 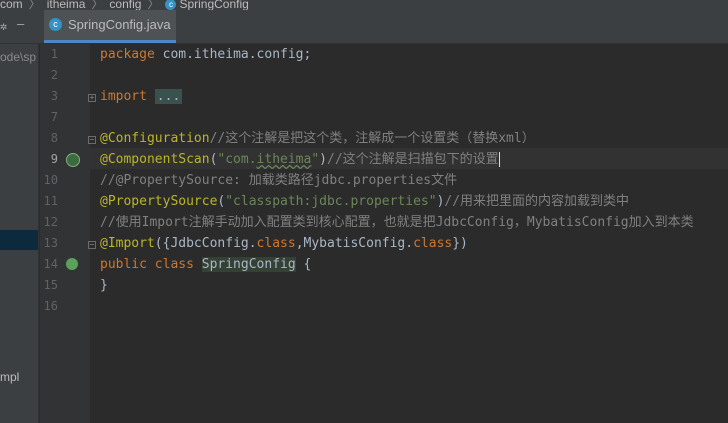 What do you see at coordinates (364, 27) in the screenshot?
I see `editor-tab-bar: ✲ — c SpringConfig.java` at bounding box center [364, 27].